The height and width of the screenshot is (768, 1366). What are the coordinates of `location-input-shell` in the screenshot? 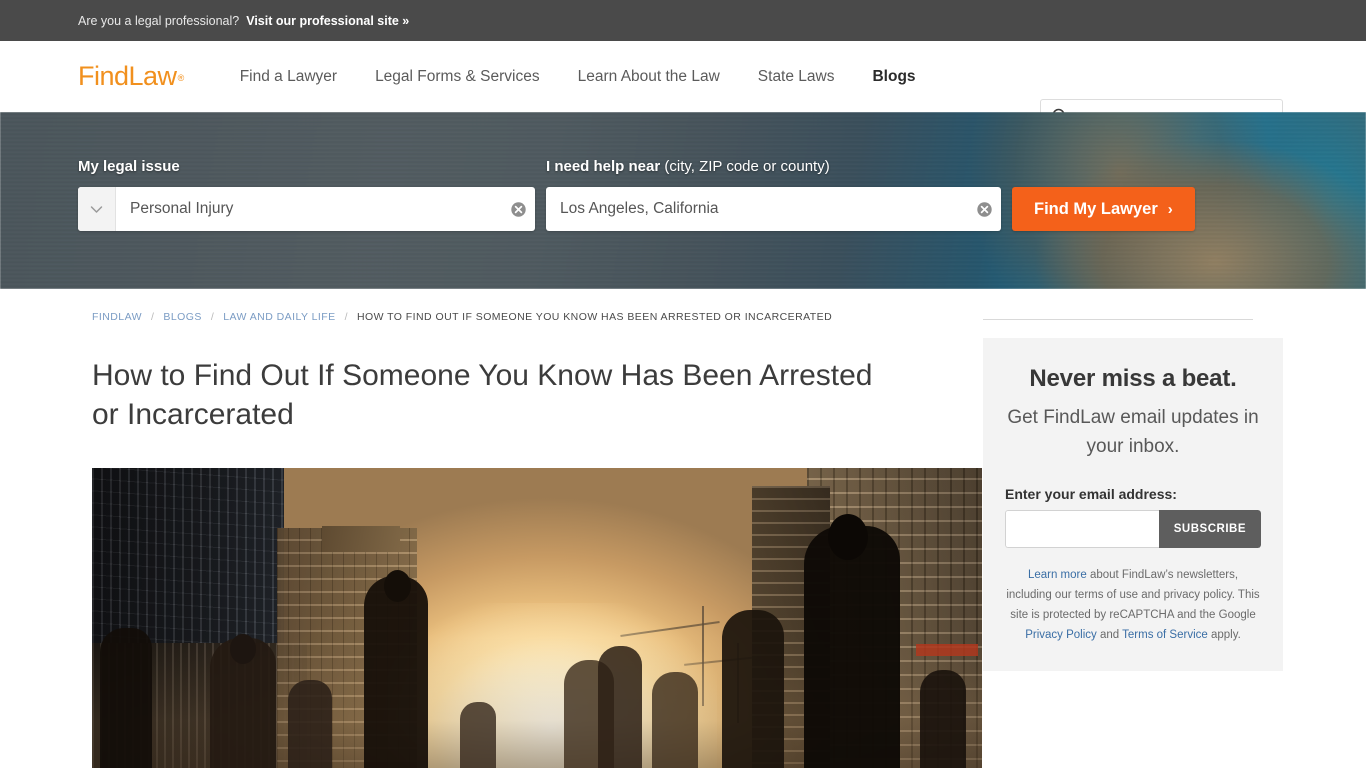 It's located at (773, 209).